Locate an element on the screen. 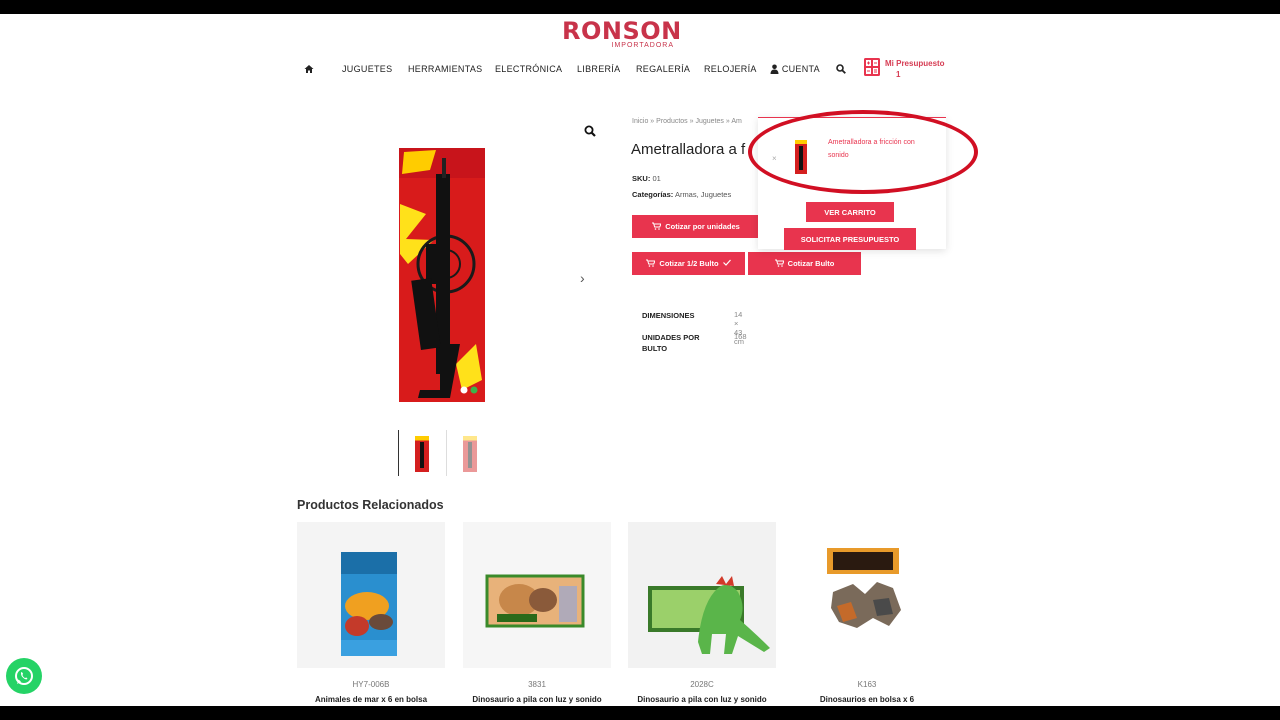  nav-item-regaleria: REGALERÍA is located at coordinates (663, 69).